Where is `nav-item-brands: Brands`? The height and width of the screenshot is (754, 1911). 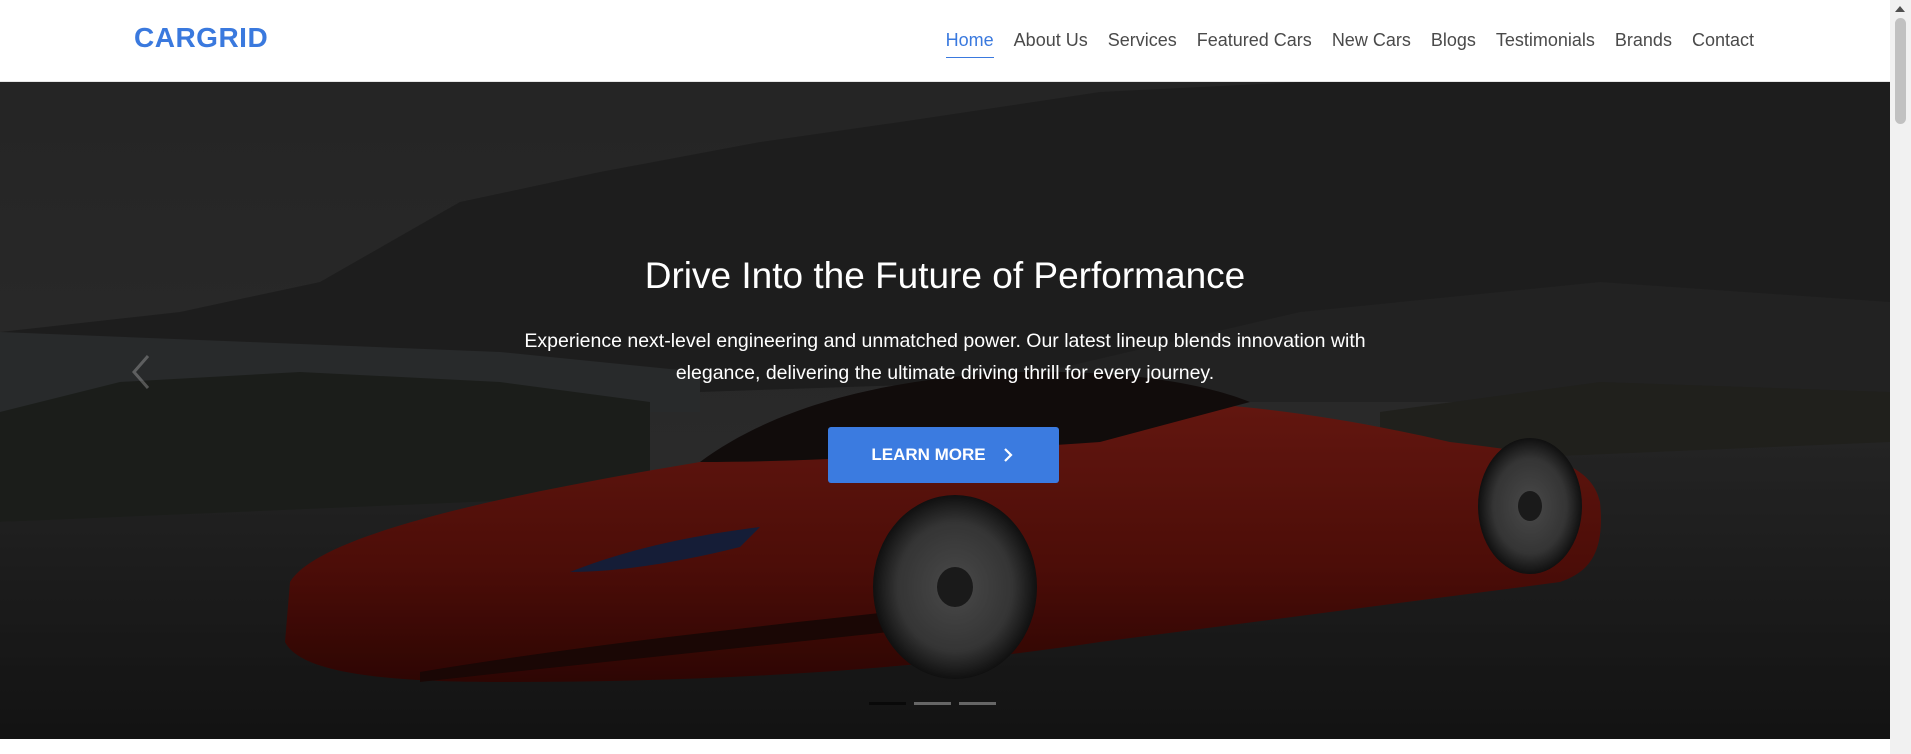
nav-item-brands: Brands is located at coordinates (1643, 43).